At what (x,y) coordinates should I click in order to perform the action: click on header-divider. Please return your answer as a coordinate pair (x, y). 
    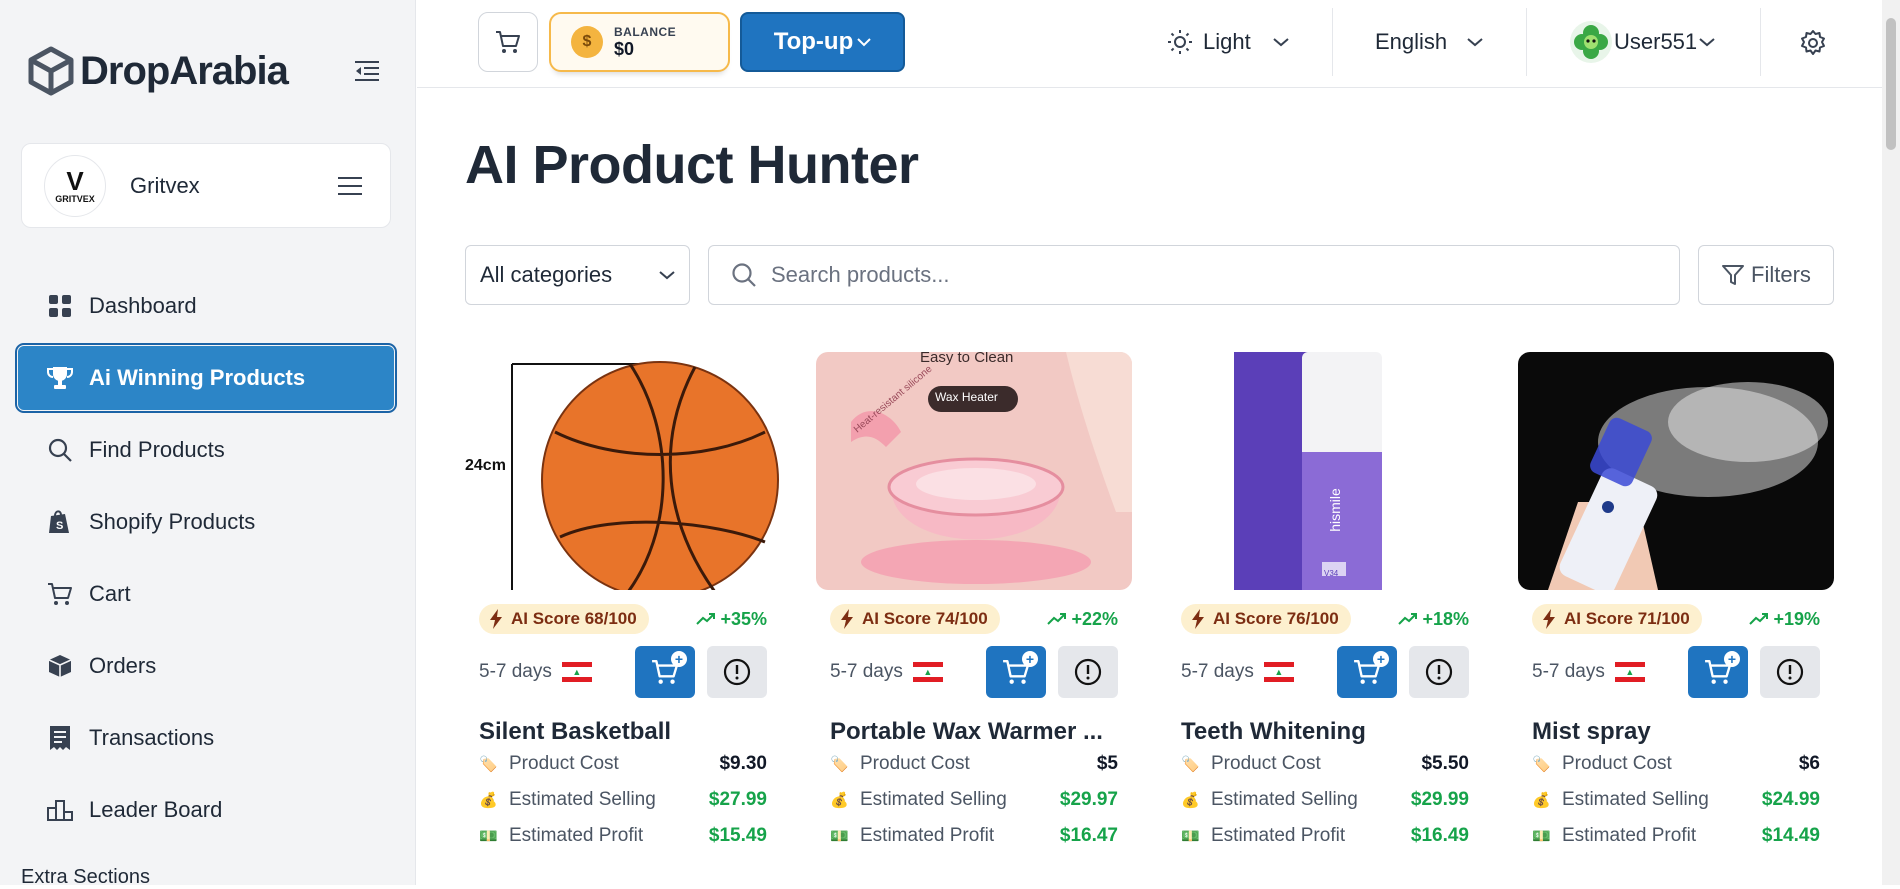
    Looking at the image, I should click on (1526, 42).